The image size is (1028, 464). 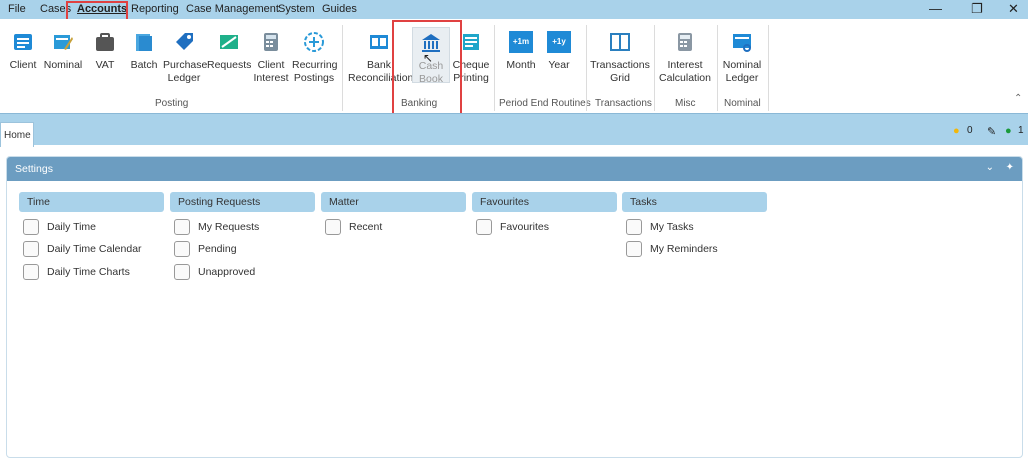 I want to click on group-period-end-routines: Period End Routines, so click(x=545, y=103).